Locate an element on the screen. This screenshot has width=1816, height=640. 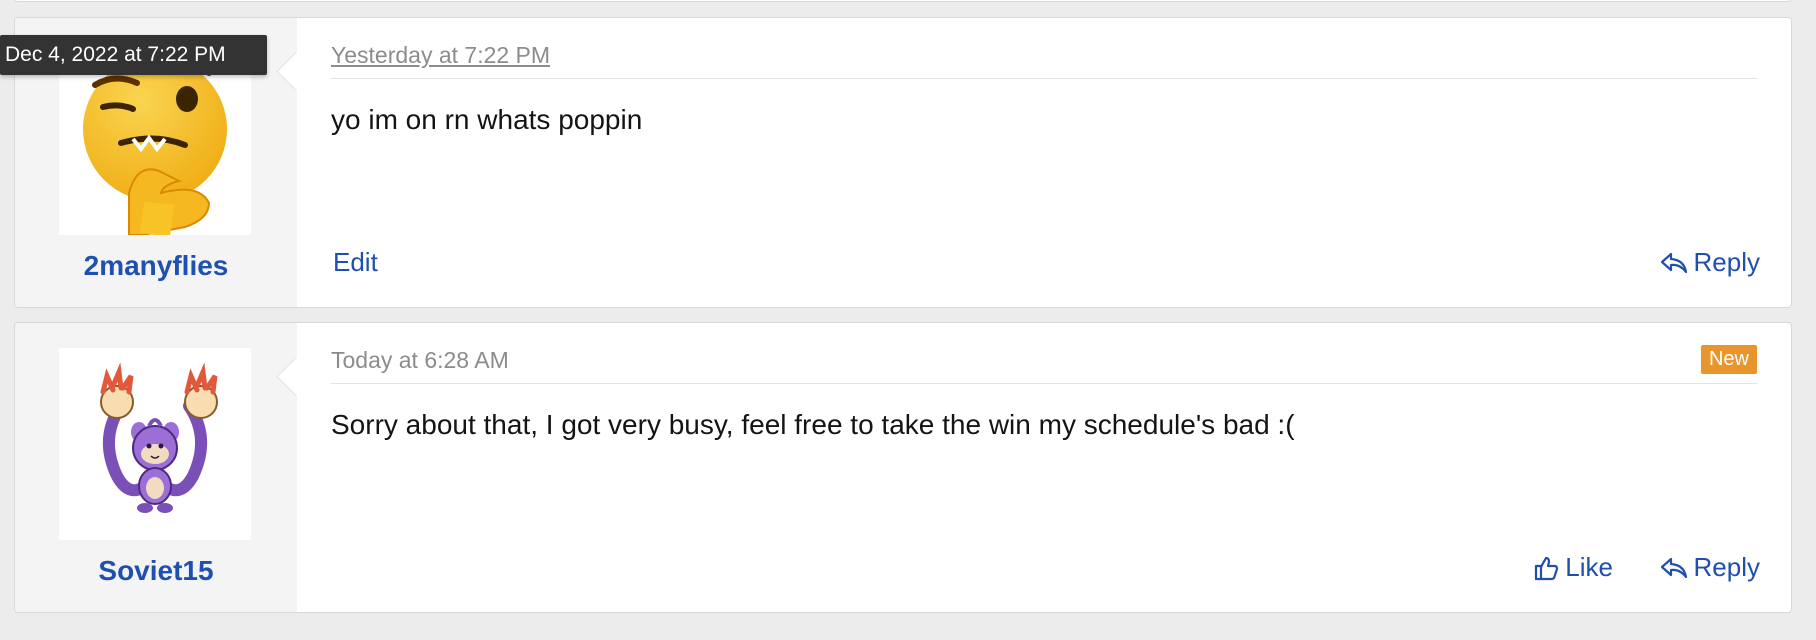
thumbs-up-icon is located at coordinates (1547, 568).